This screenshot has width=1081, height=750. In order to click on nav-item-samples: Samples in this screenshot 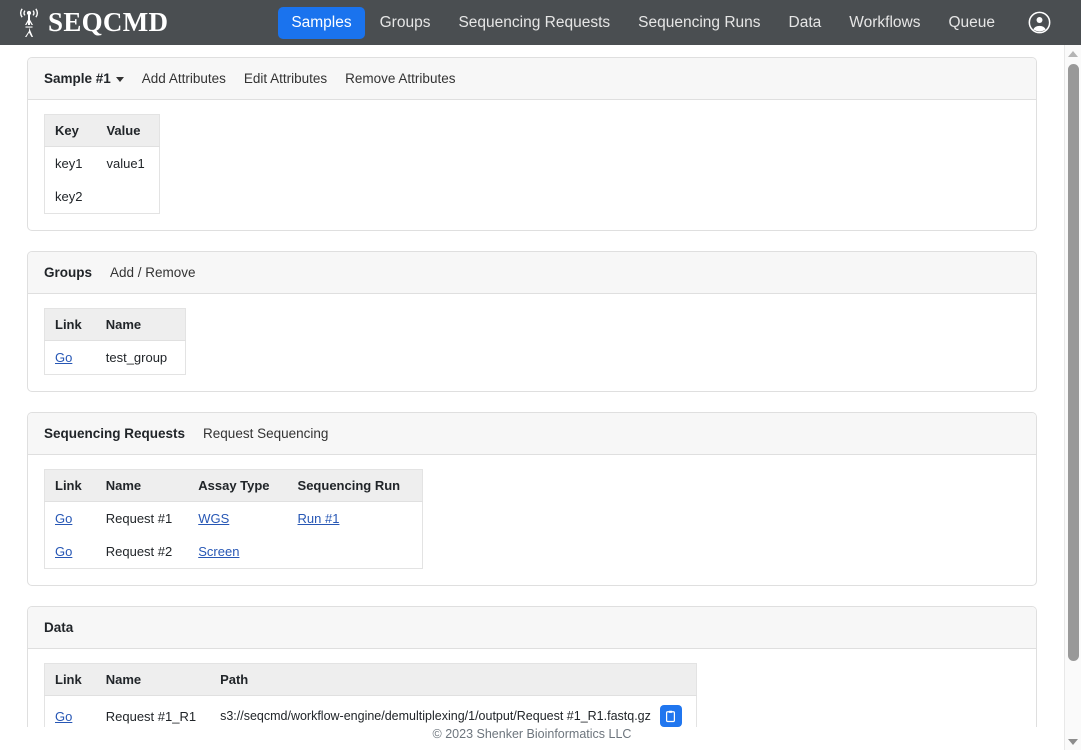, I will do `click(321, 22)`.